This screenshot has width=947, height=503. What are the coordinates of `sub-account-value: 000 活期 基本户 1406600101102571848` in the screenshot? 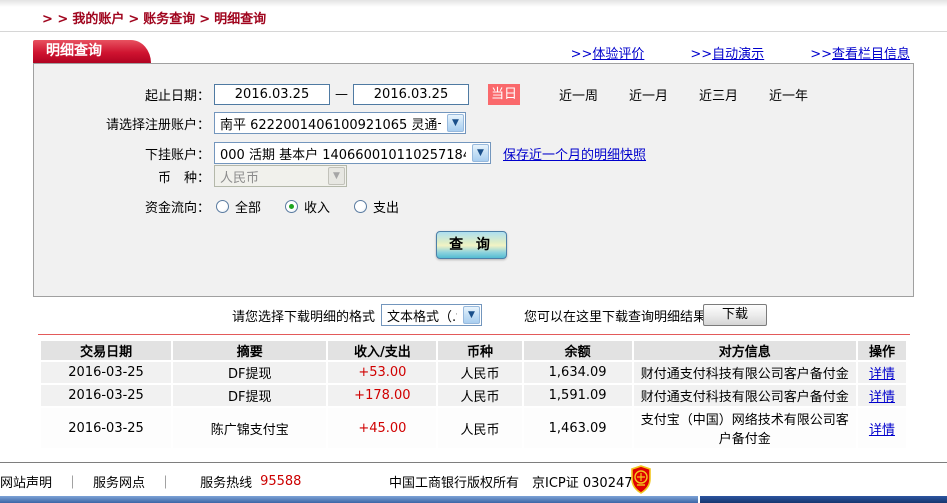 It's located at (343, 155).